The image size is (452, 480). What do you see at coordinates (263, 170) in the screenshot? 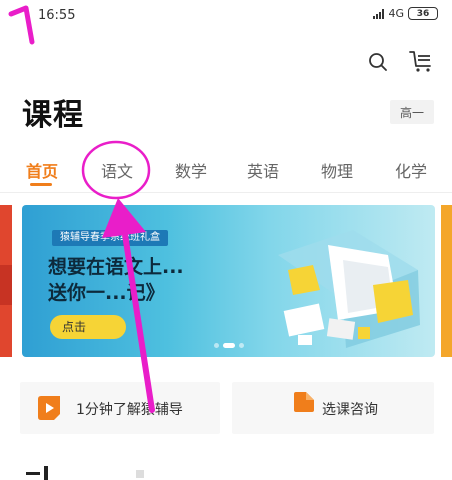
I see `tab-english: 英语` at bounding box center [263, 170].